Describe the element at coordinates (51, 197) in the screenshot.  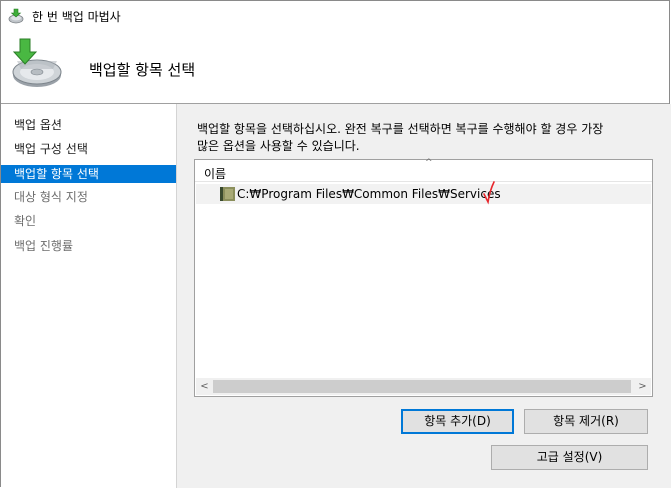
I see `step-destination-type: 대상 형식 지정` at that location.